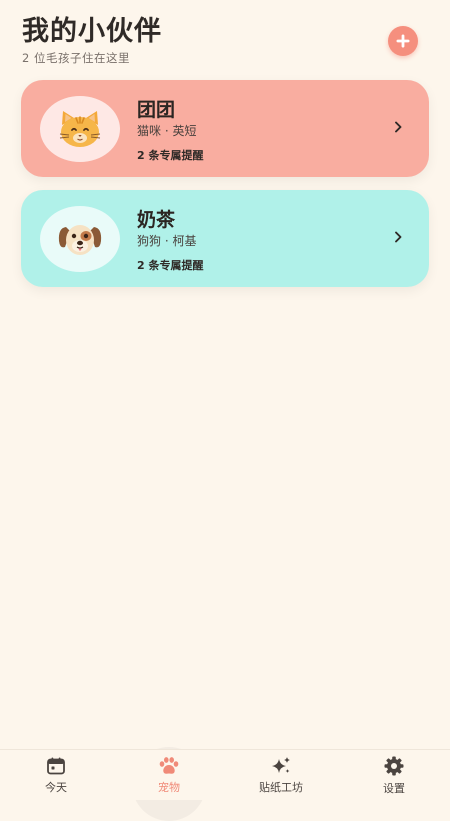 This screenshot has width=450, height=821. I want to click on paw-icon, so click(169, 765).